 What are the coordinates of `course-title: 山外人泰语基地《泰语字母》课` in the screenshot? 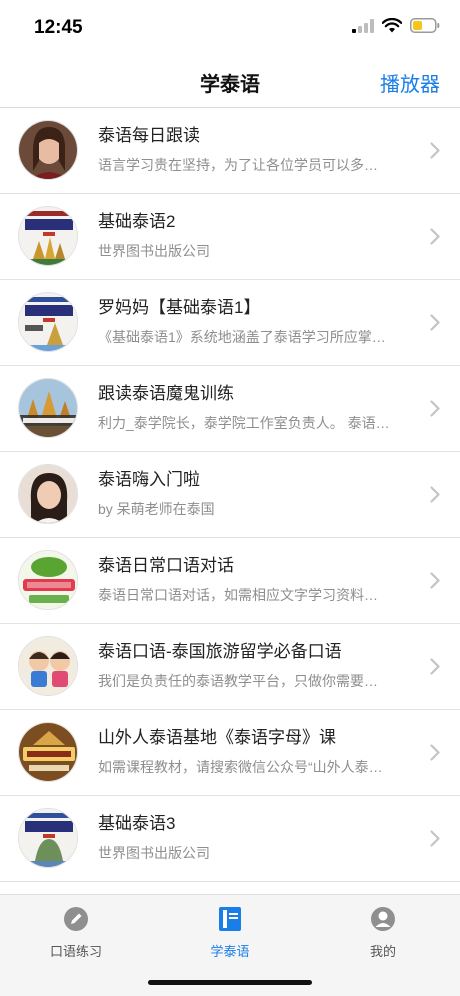 It's located at (217, 737).